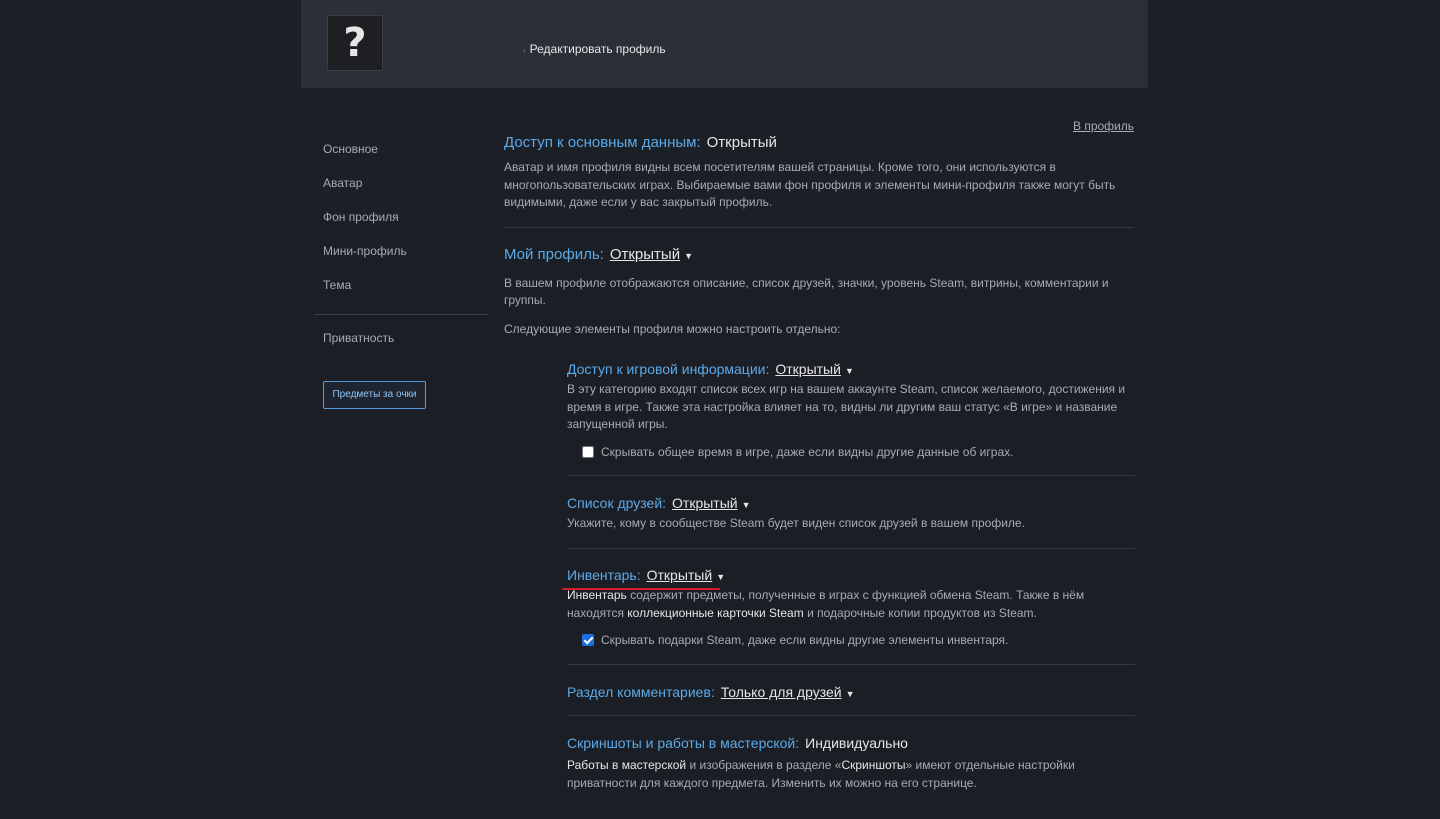 The image size is (1440, 819). Describe the element at coordinates (617, 503) in the screenshot. I see `friends-list-label: Список друзей:` at that location.